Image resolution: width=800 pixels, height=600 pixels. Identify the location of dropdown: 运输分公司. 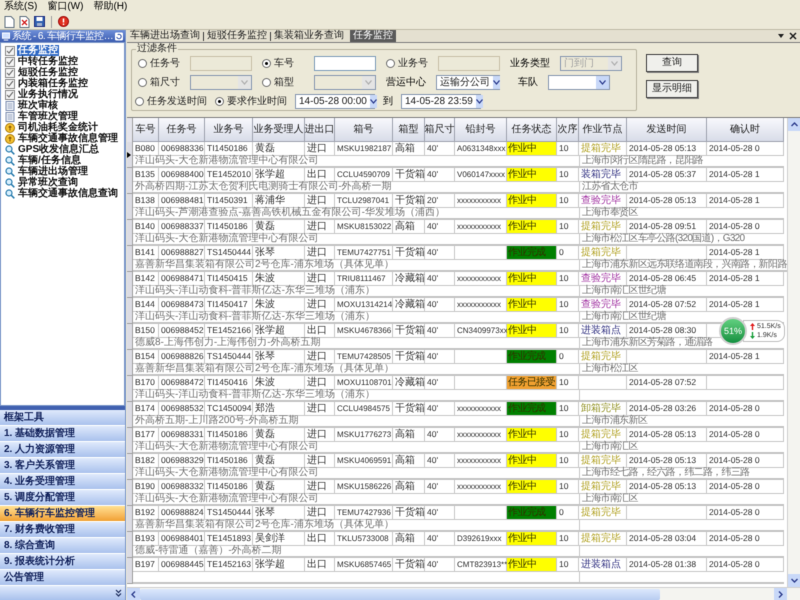
(468, 82).